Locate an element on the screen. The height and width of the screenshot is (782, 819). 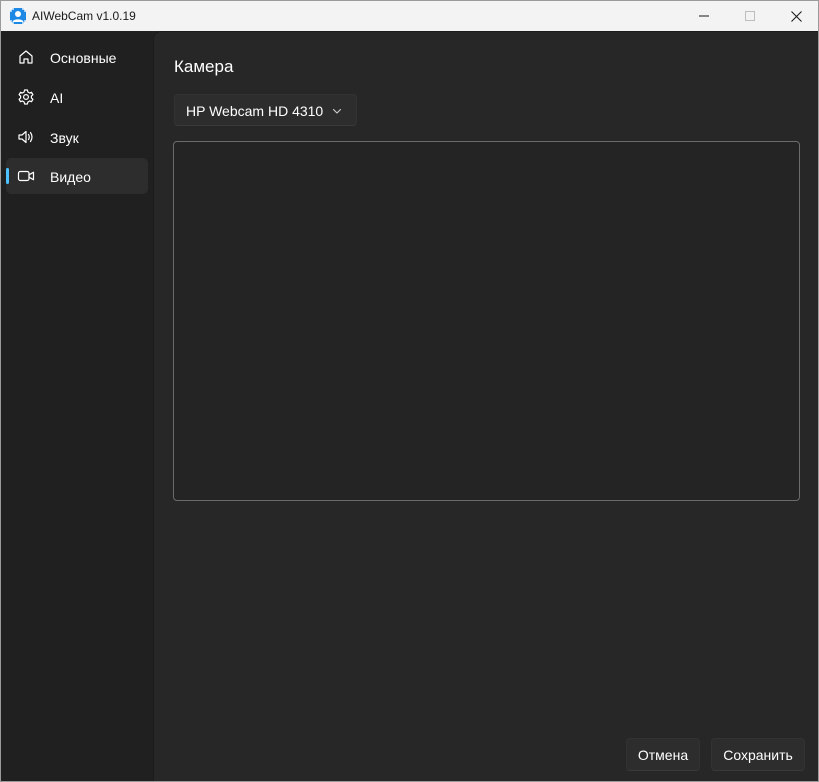
window-title: AIWebCam v1.0.19 is located at coordinates (84, 16).